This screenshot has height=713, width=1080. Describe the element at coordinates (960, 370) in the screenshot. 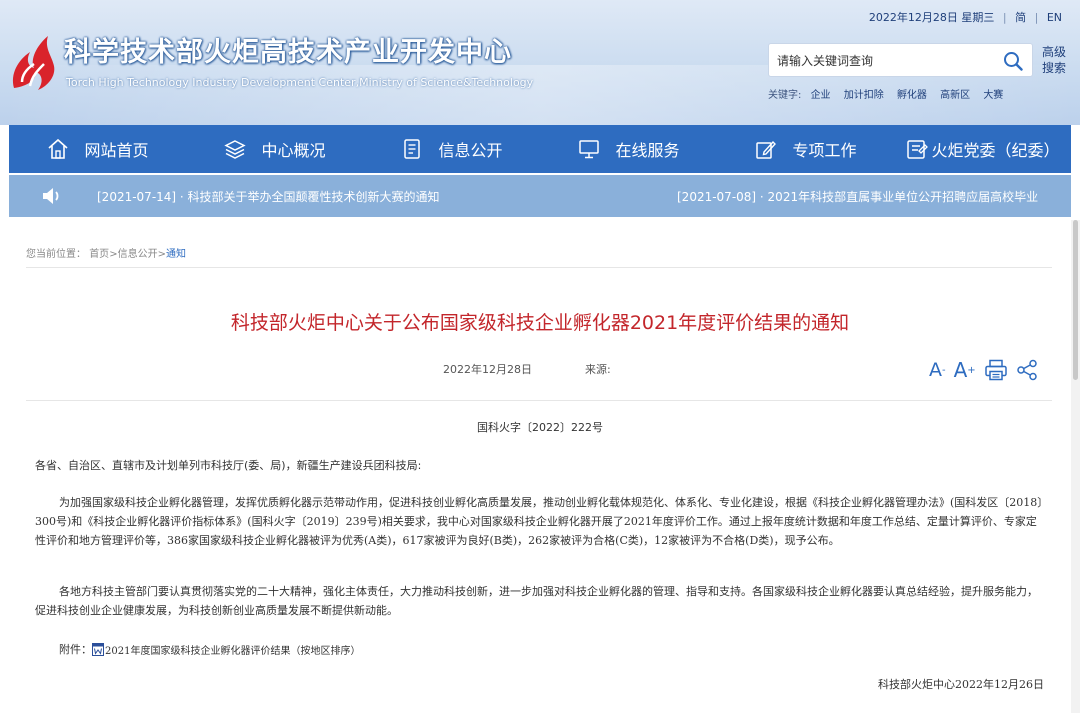

I see `font-increase-letter: A` at that location.